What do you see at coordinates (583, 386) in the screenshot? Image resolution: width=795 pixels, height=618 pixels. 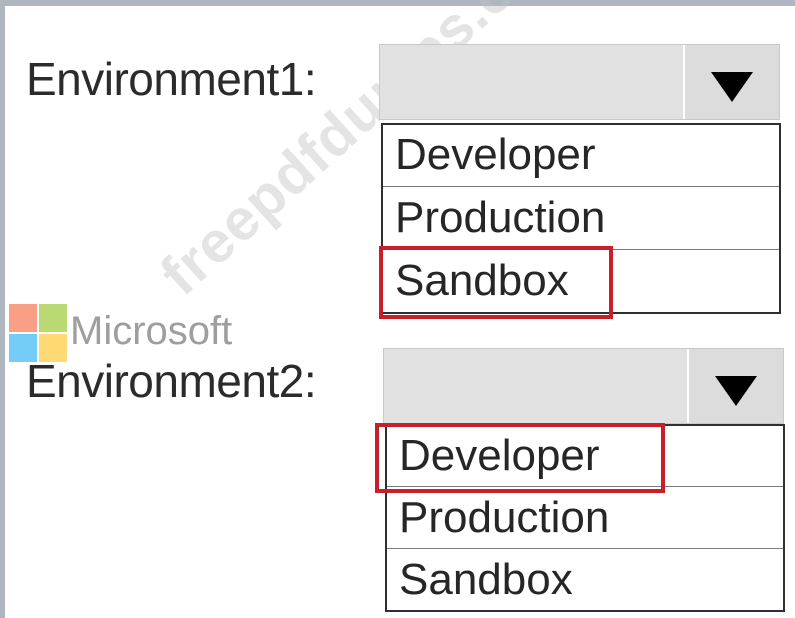 I see `environment2-dropdown` at bounding box center [583, 386].